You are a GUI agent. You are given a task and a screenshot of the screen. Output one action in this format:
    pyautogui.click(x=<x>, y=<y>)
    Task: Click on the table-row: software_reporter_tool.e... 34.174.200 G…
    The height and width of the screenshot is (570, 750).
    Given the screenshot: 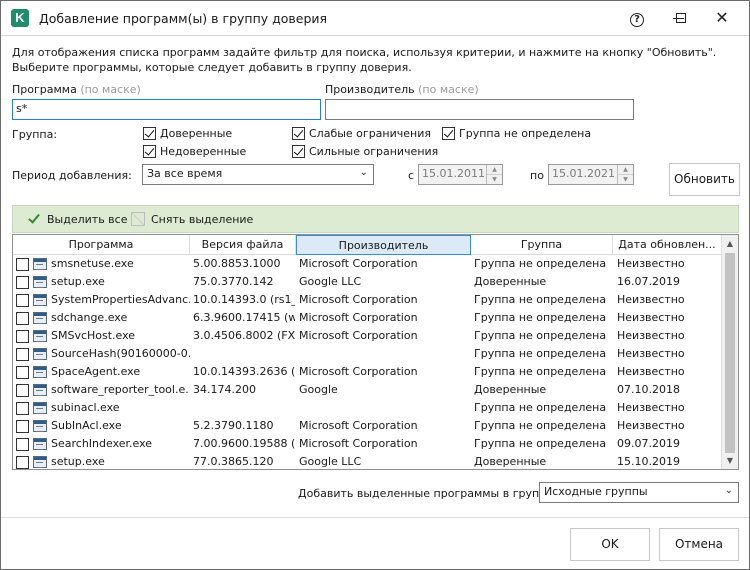 What is the action you would take?
    pyautogui.click(x=367, y=390)
    